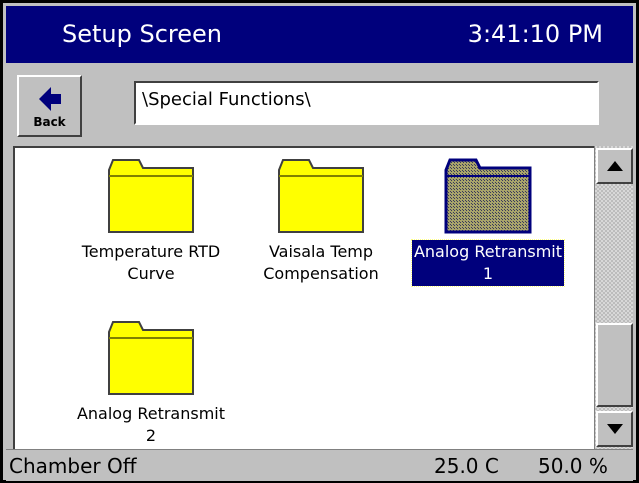 This screenshot has width=639, height=483. I want to click on scroll-down-button, so click(614, 429).